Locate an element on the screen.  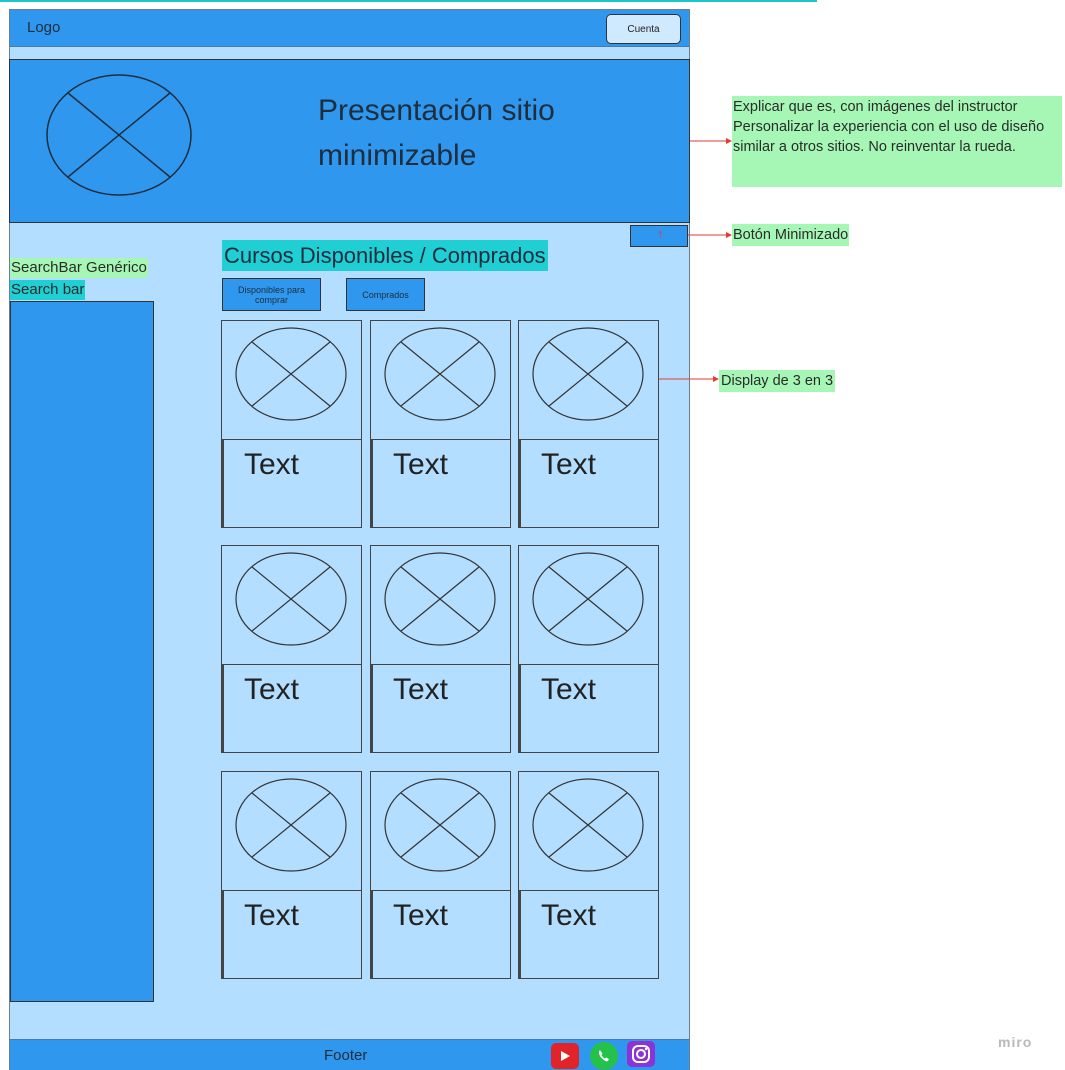
tab-purchased: Comprados is located at coordinates (385, 294).